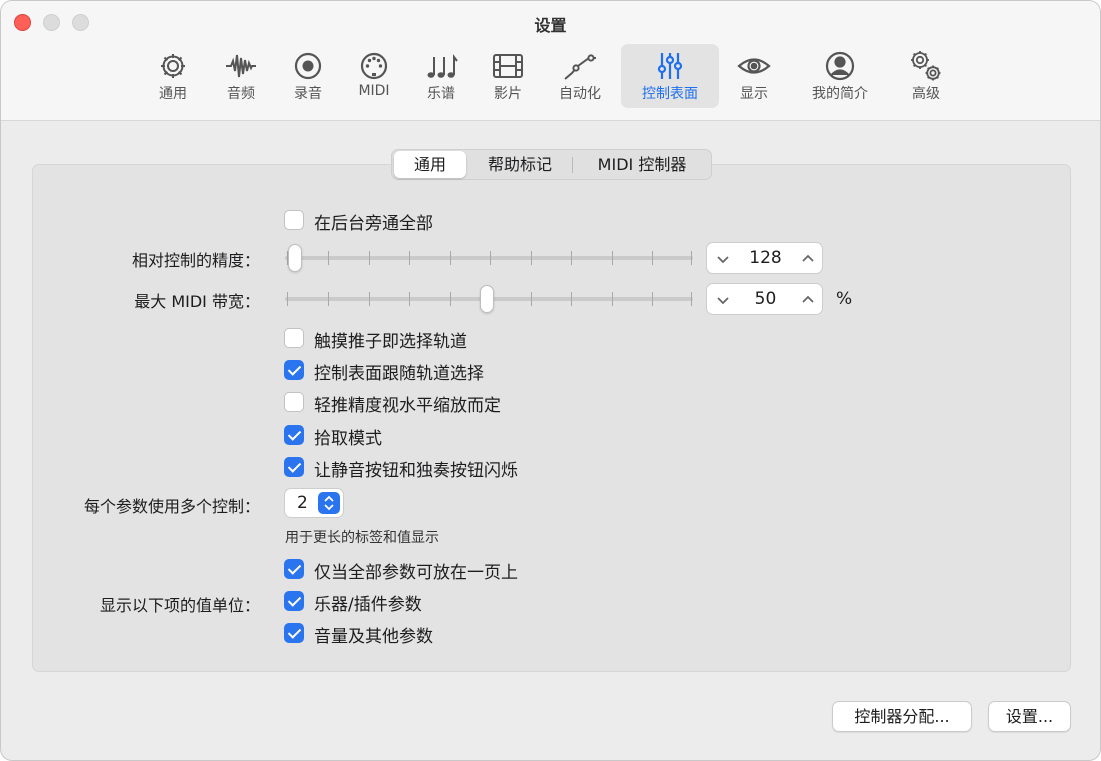 This screenshot has width=1101, height=761. Describe the element at coordinates (374, 66) in the screenshot. I see `midi-port-icon` at that location.